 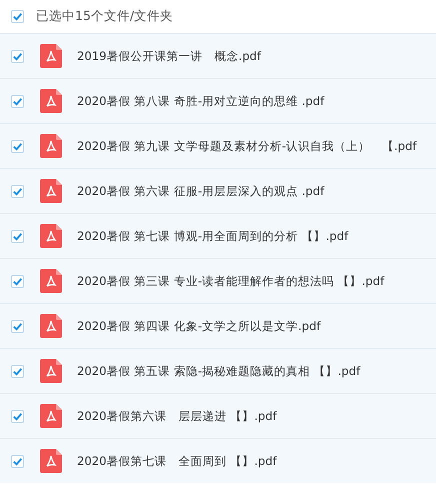 I want to click on file-name: 2020暑假 第六课 征服-用层层深入的观点 .pdf, so click(x=200, y=191).